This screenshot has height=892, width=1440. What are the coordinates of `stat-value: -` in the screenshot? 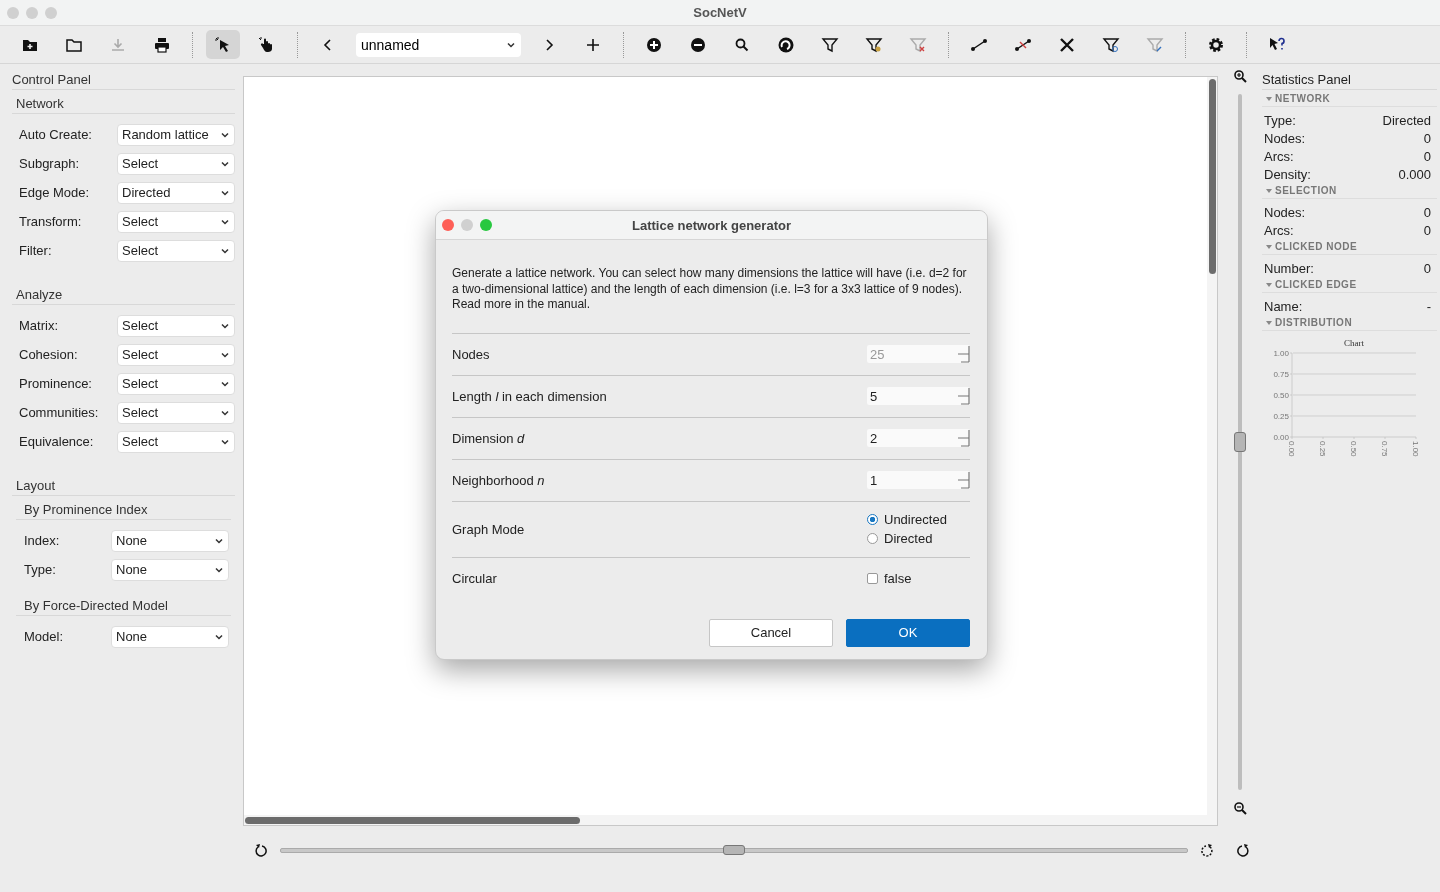 It's located at (1428, 306).